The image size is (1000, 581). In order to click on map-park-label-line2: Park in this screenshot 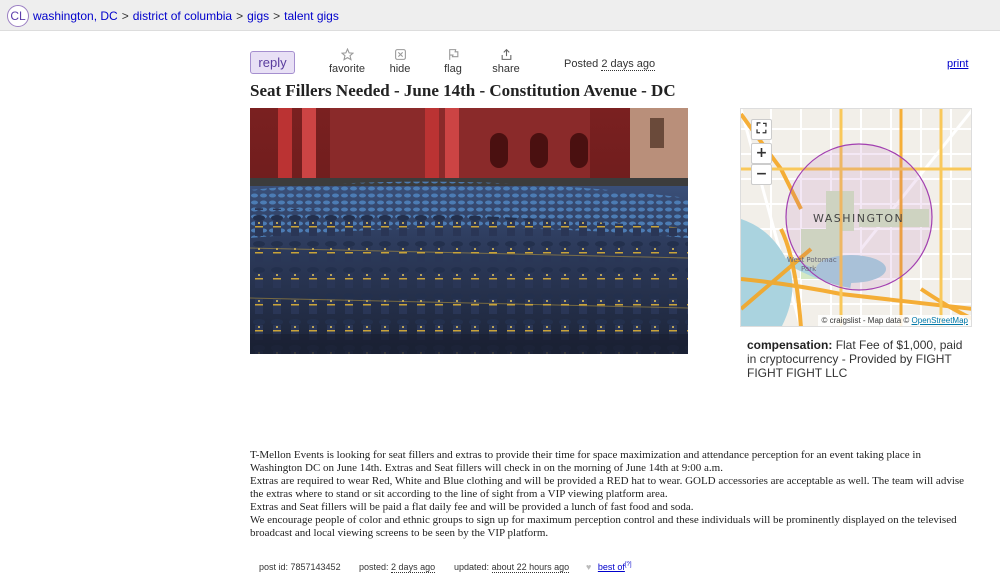, I will do `click(809, 269)`.